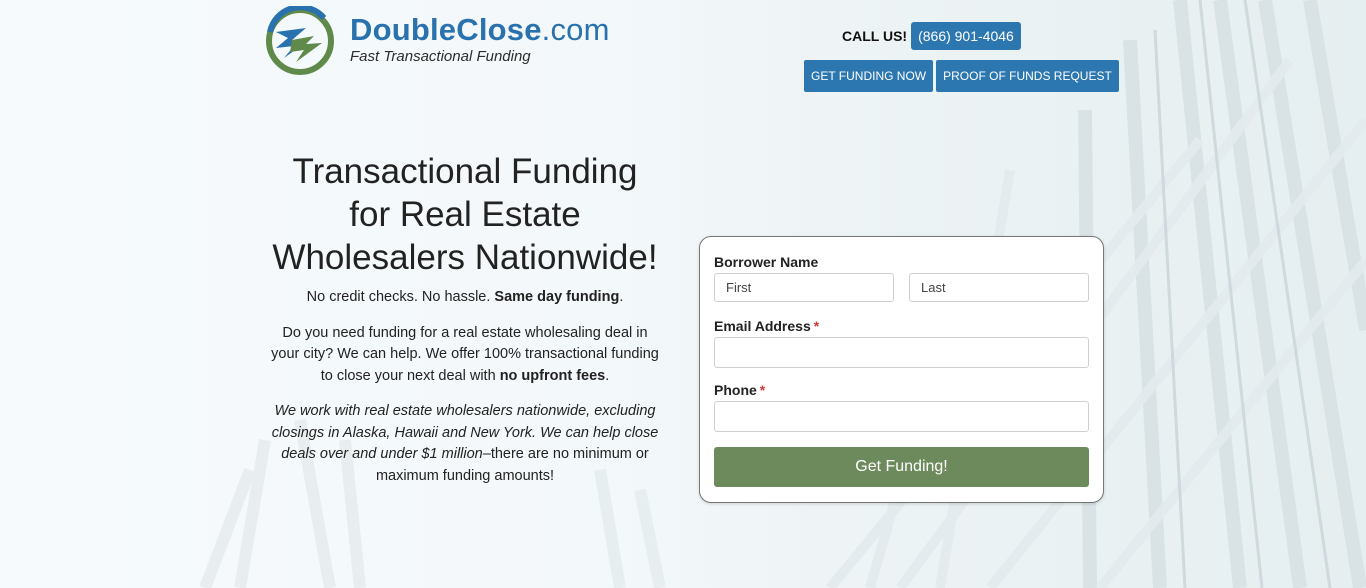 The image size is (1366, 588). What do you see at coordinates (557, 297) in the screenshot?
I see `hero-lead-bold: Same day funding` at bounding box center [557, 297].